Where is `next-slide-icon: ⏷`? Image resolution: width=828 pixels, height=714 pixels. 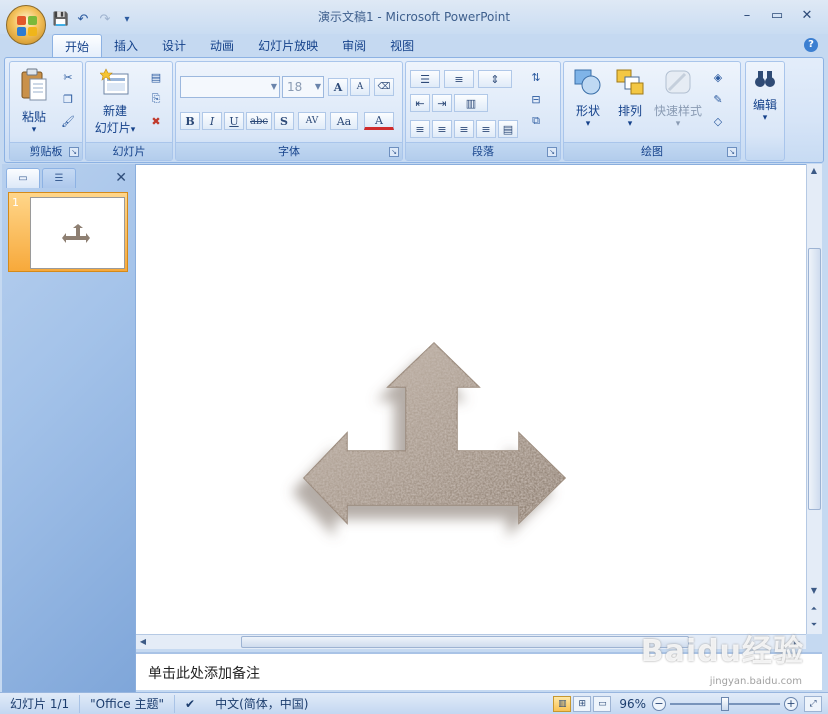 next-slide-icon: ⏷ is located at coordinates (814, 625).